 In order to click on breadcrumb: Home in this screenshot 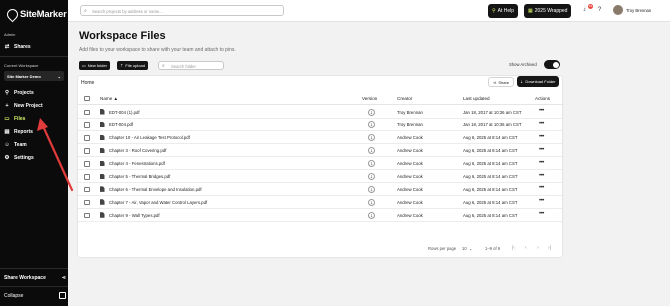, I will do `click(87, 83)`.